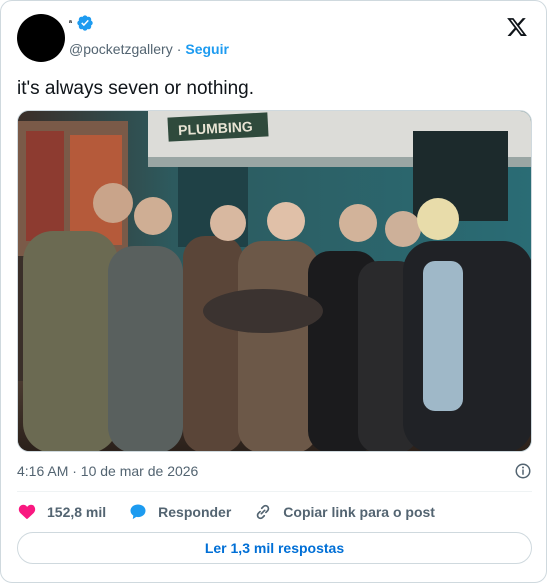 Image resolution: width=549 pixels, height=585 pixels. I want to click on reply-bubble-icon, so click(138, 512).